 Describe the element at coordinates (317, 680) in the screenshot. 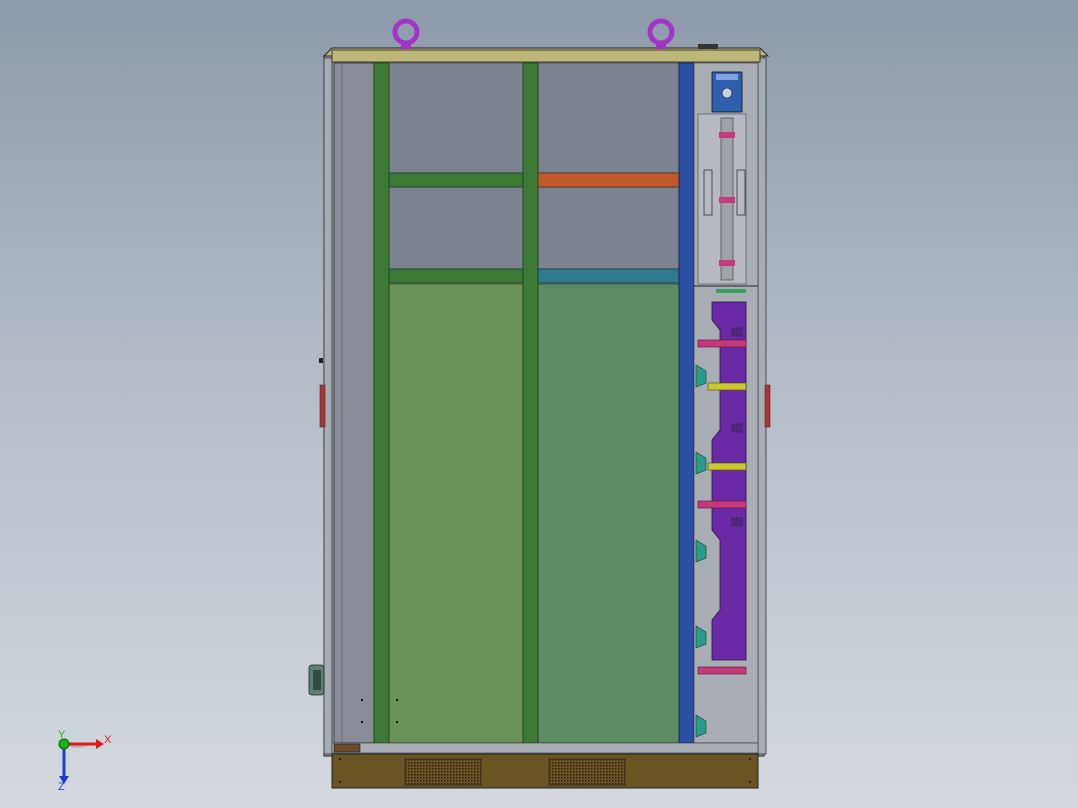

I see `cable-gland-inner` at that location.